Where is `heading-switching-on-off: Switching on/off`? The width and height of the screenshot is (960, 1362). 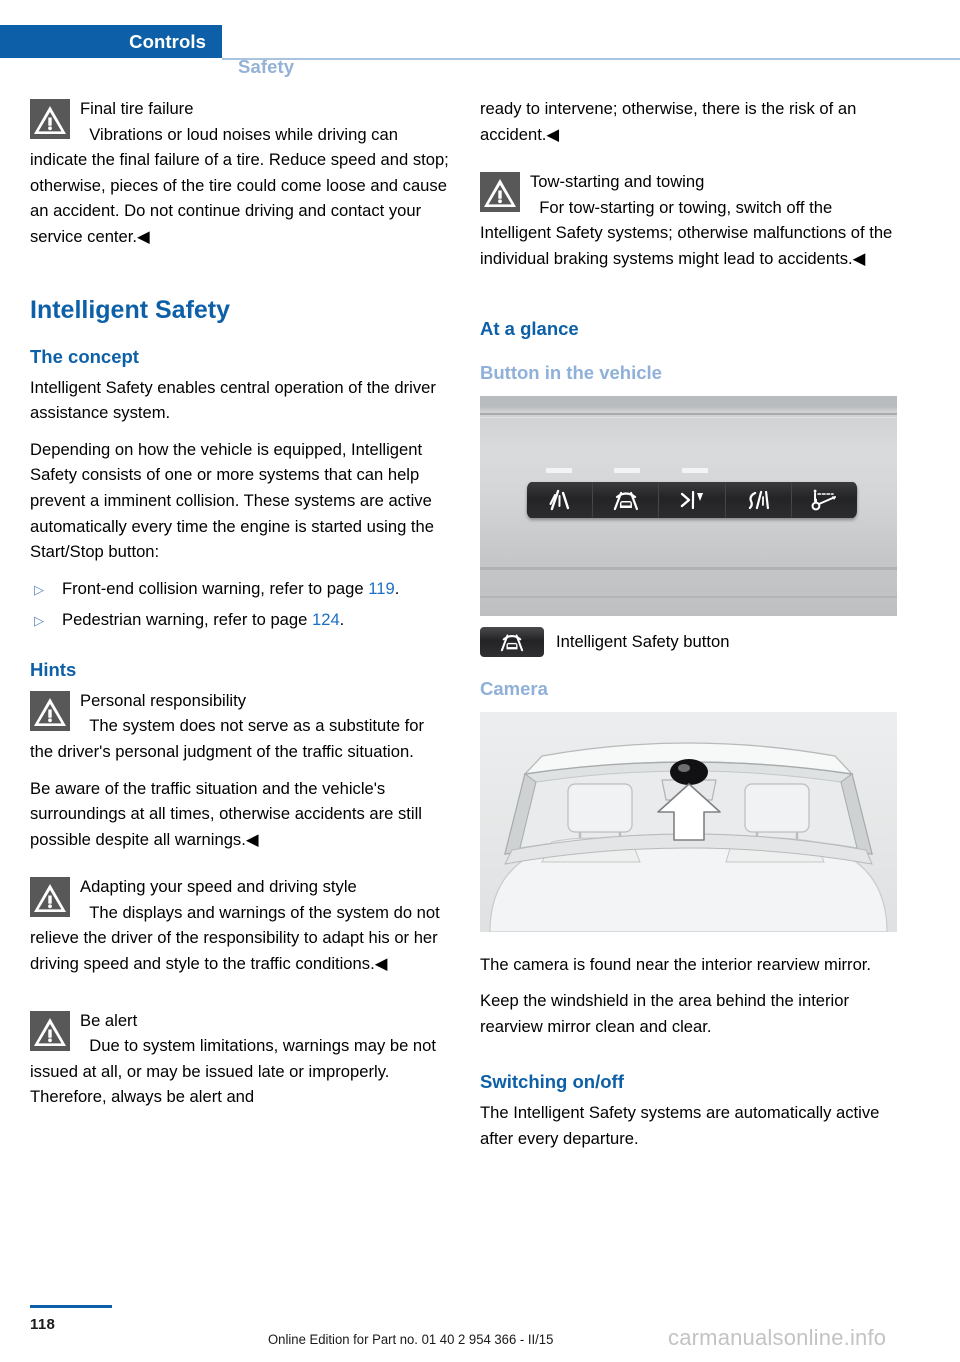 heading-switching-on-off: Switching on/off is located at coordinates (552, 1082).